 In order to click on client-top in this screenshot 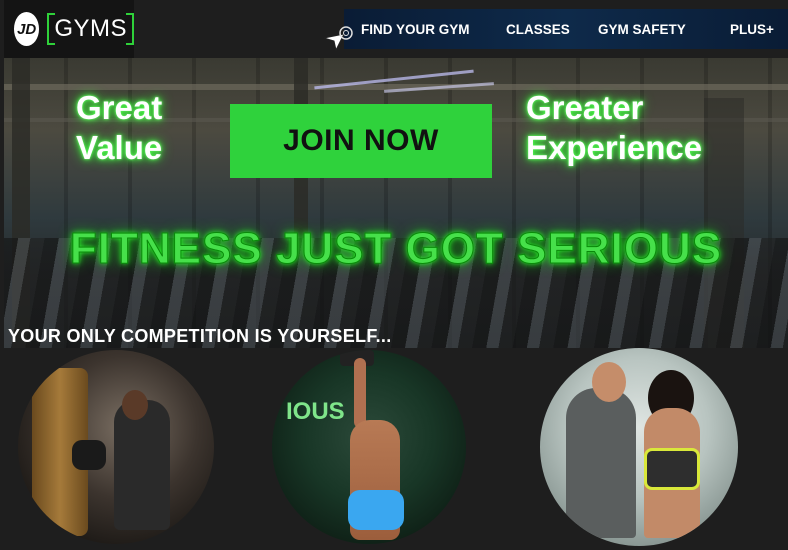, I will do `click(672, 469)`.